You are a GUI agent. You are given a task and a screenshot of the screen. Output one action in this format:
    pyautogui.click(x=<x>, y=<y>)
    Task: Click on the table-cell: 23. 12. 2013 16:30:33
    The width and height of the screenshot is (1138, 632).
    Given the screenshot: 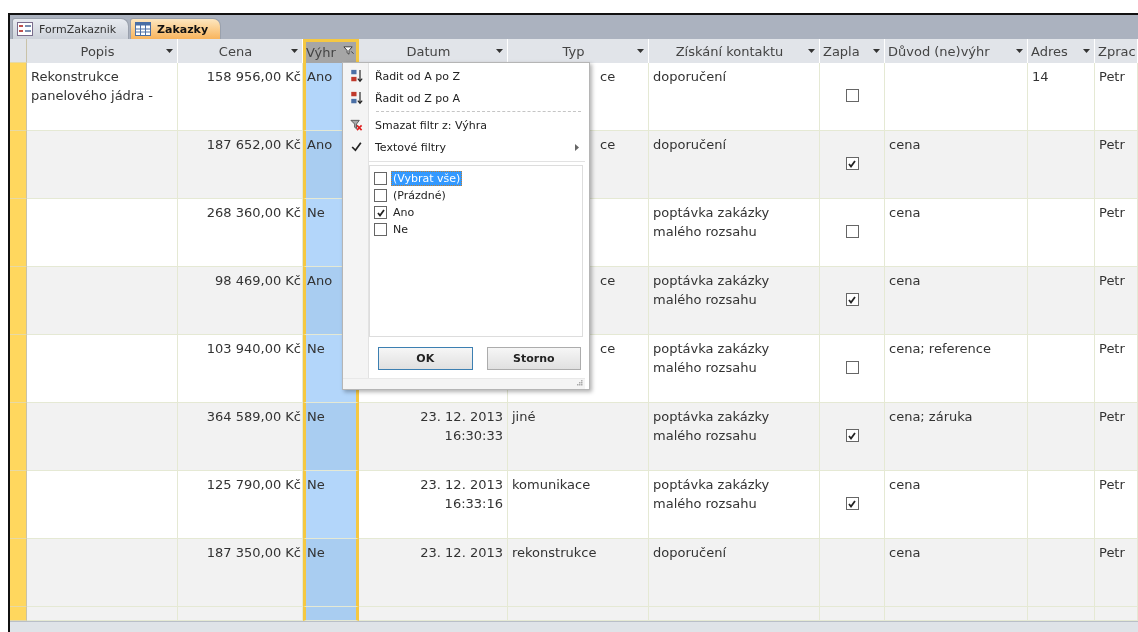 What is the action you would take?
    pyautogui.click(x=433, y=437)
    